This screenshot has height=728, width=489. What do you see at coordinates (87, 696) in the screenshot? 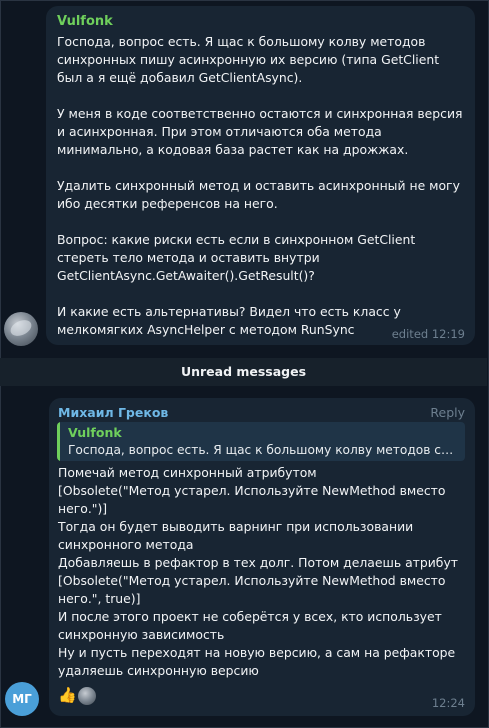
I see `reactor-avatar` at bounding box center [87, 696].